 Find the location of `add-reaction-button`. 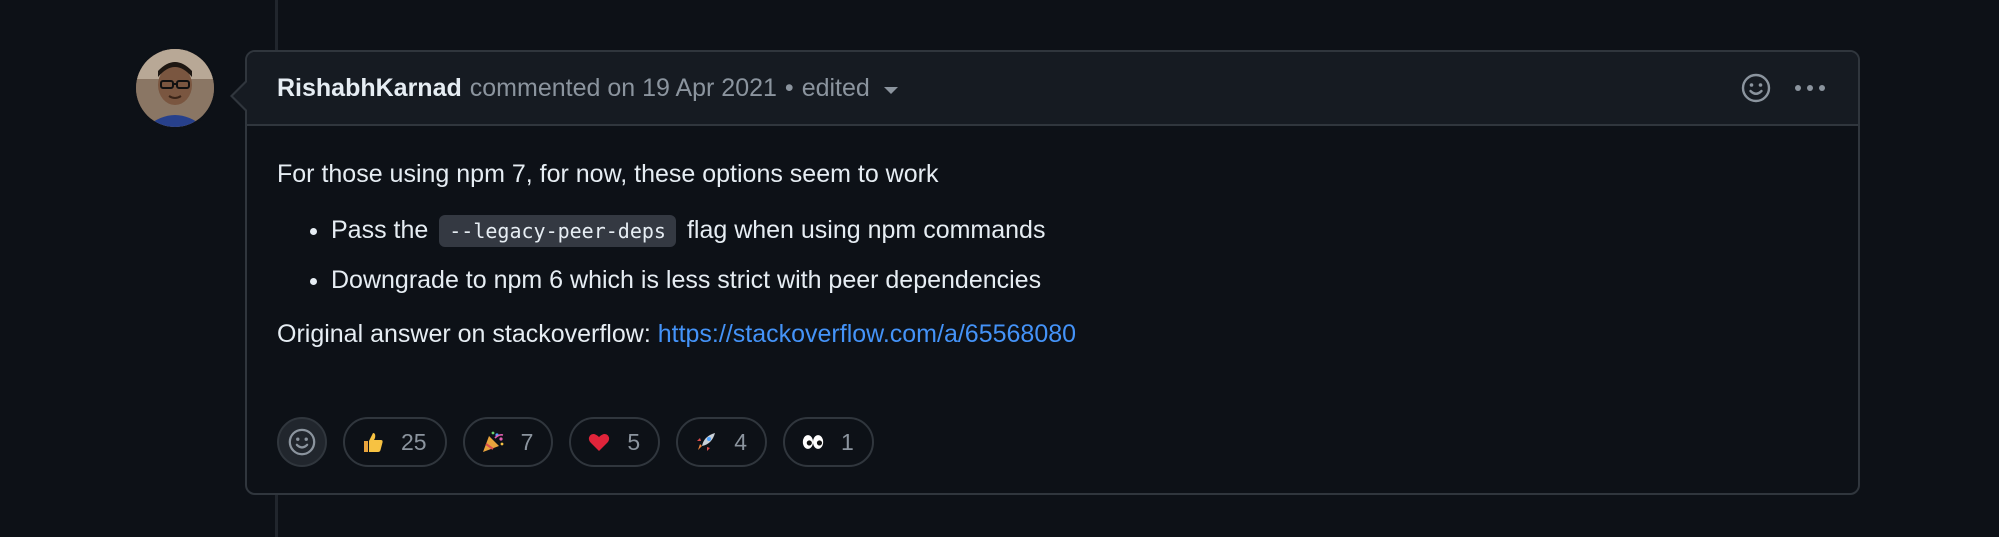

add-reaction-button is located at coordinates (302, 442).